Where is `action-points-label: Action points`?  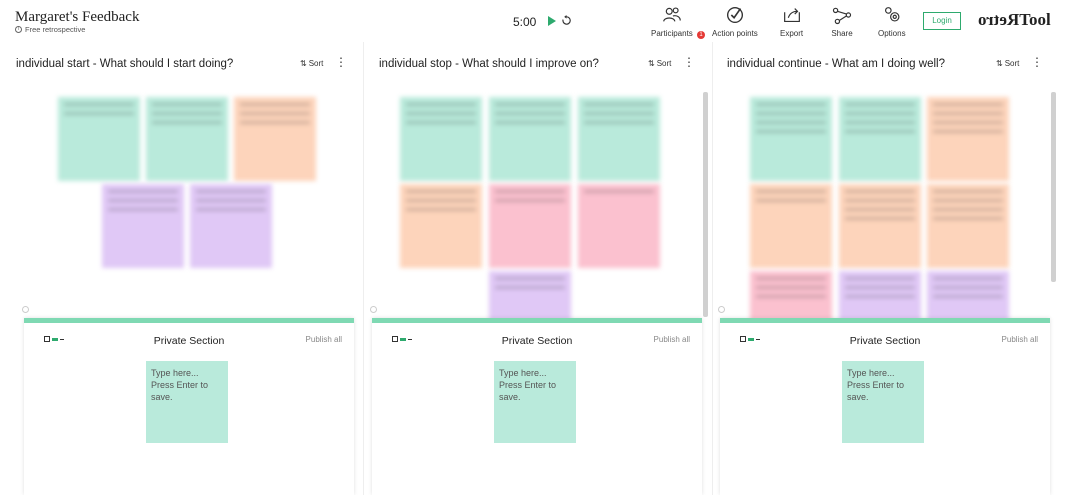 action-points-label: Action points is located at coordinates (735, 33).